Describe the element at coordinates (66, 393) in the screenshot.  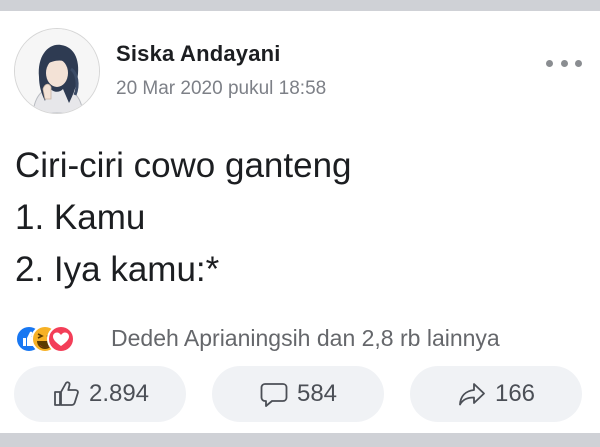
I see `thumbs-up-icon` at that location.